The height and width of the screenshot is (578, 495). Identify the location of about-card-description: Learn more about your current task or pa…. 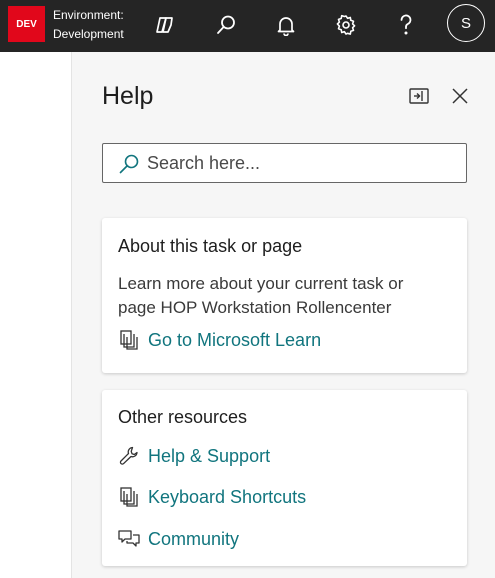
(261, 295).